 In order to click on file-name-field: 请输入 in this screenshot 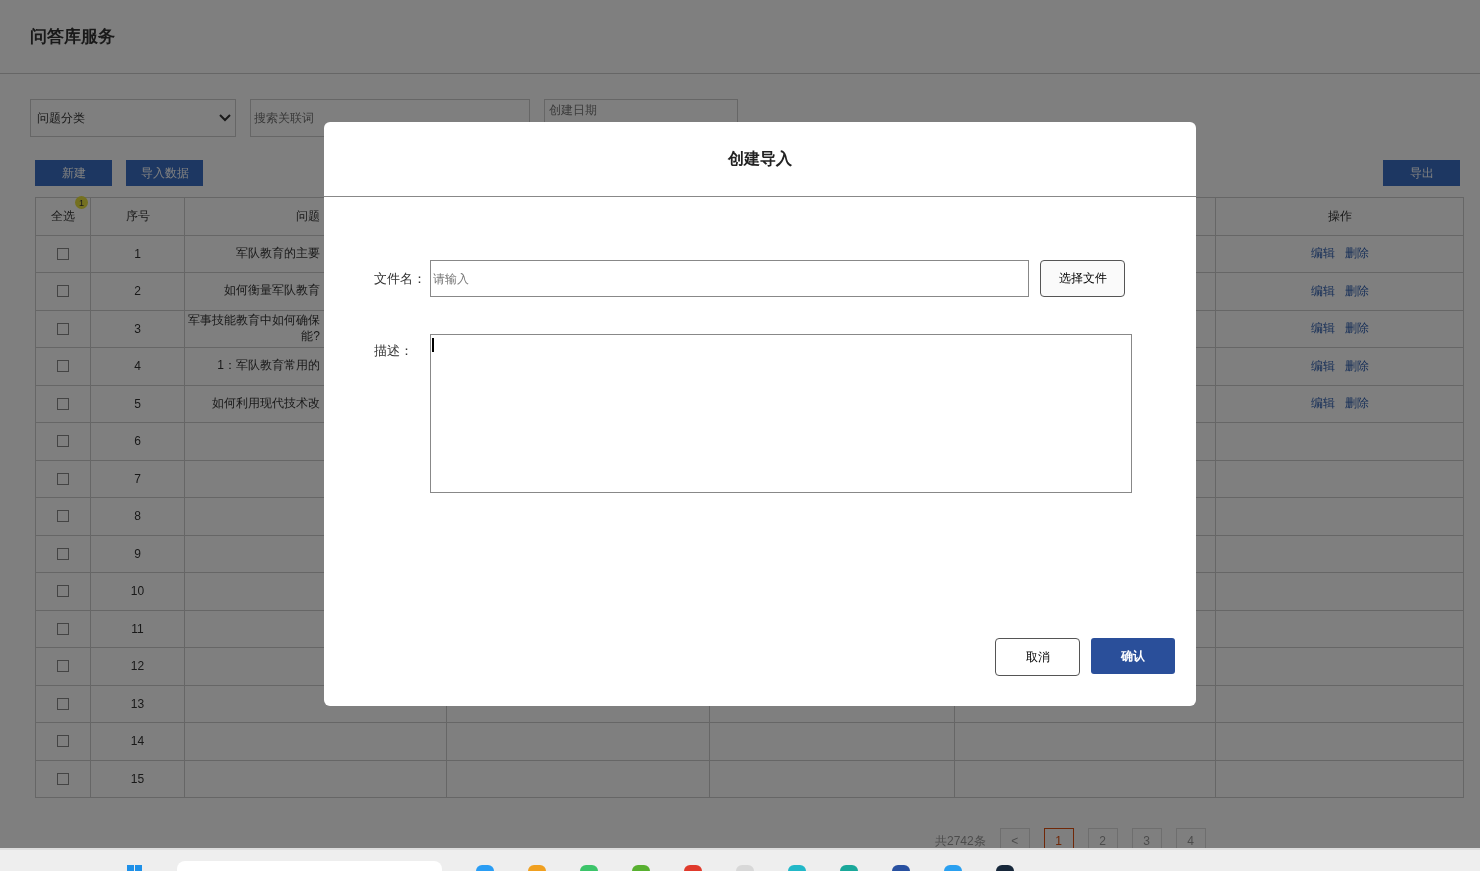, I will do `click(729, 278)`.